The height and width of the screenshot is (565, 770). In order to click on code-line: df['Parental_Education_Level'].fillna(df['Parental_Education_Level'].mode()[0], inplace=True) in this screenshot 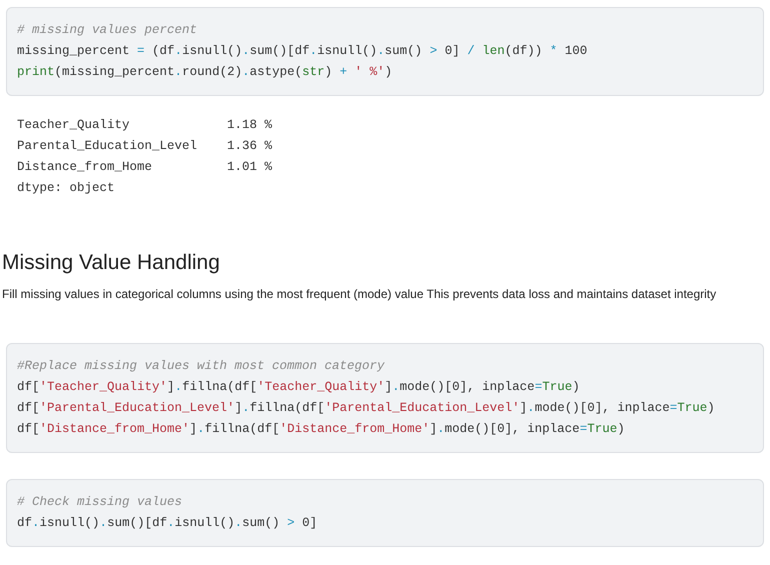, I will do `click(366, 408)`.